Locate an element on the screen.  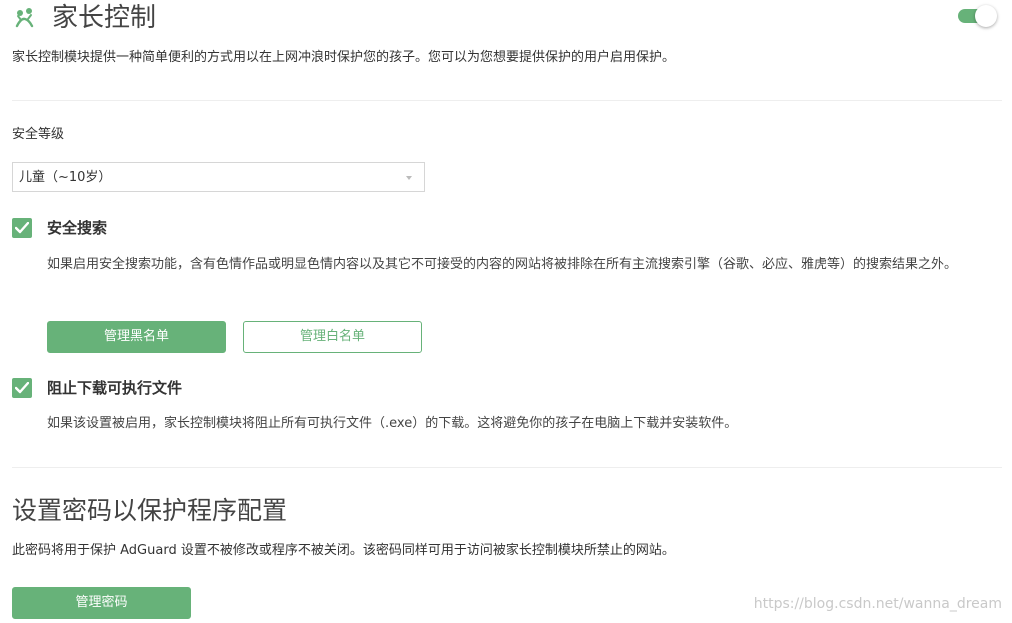
safe-search-checkbox is located at coordinates (22, 228).